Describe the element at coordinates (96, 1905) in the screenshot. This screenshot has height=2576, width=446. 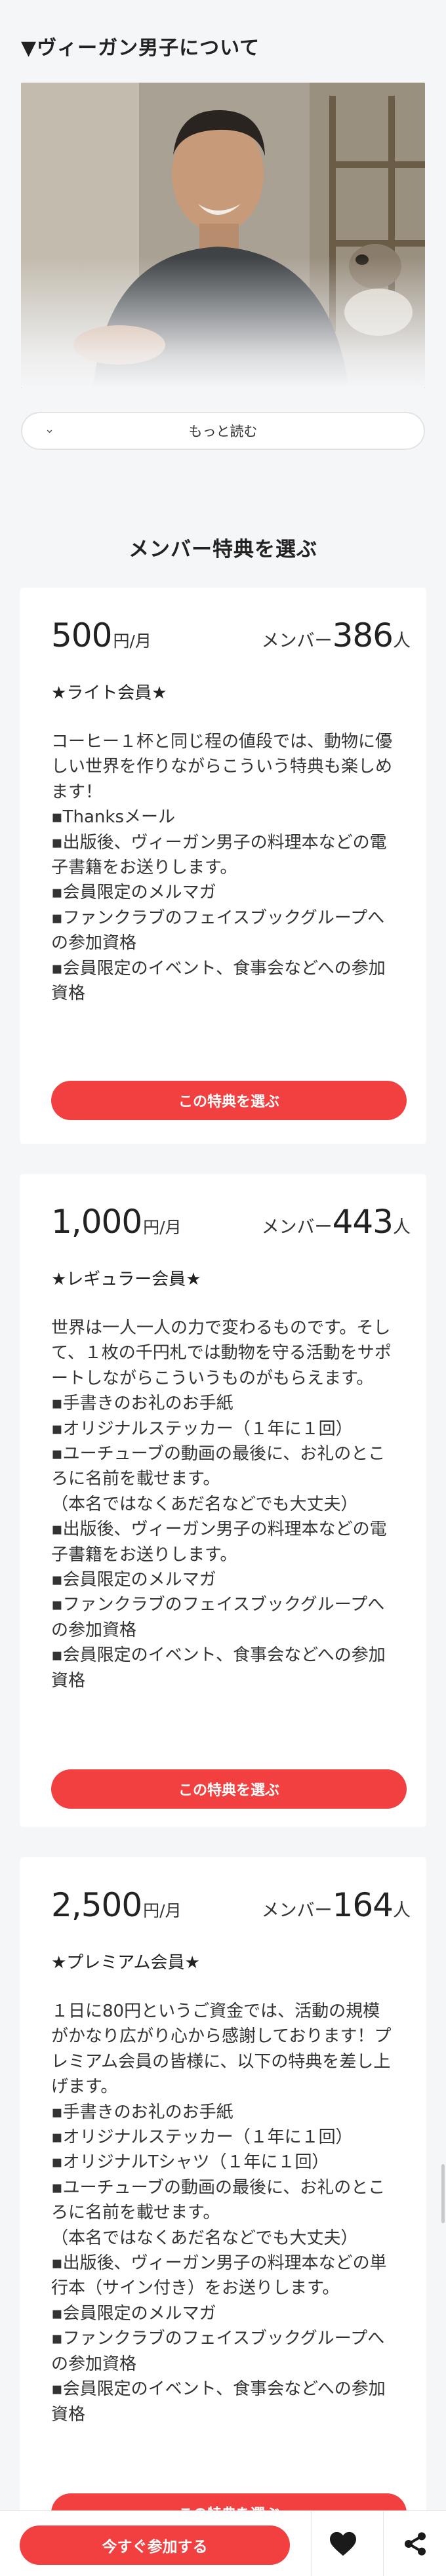
I see `plan-price-value: 2,500` at that location.